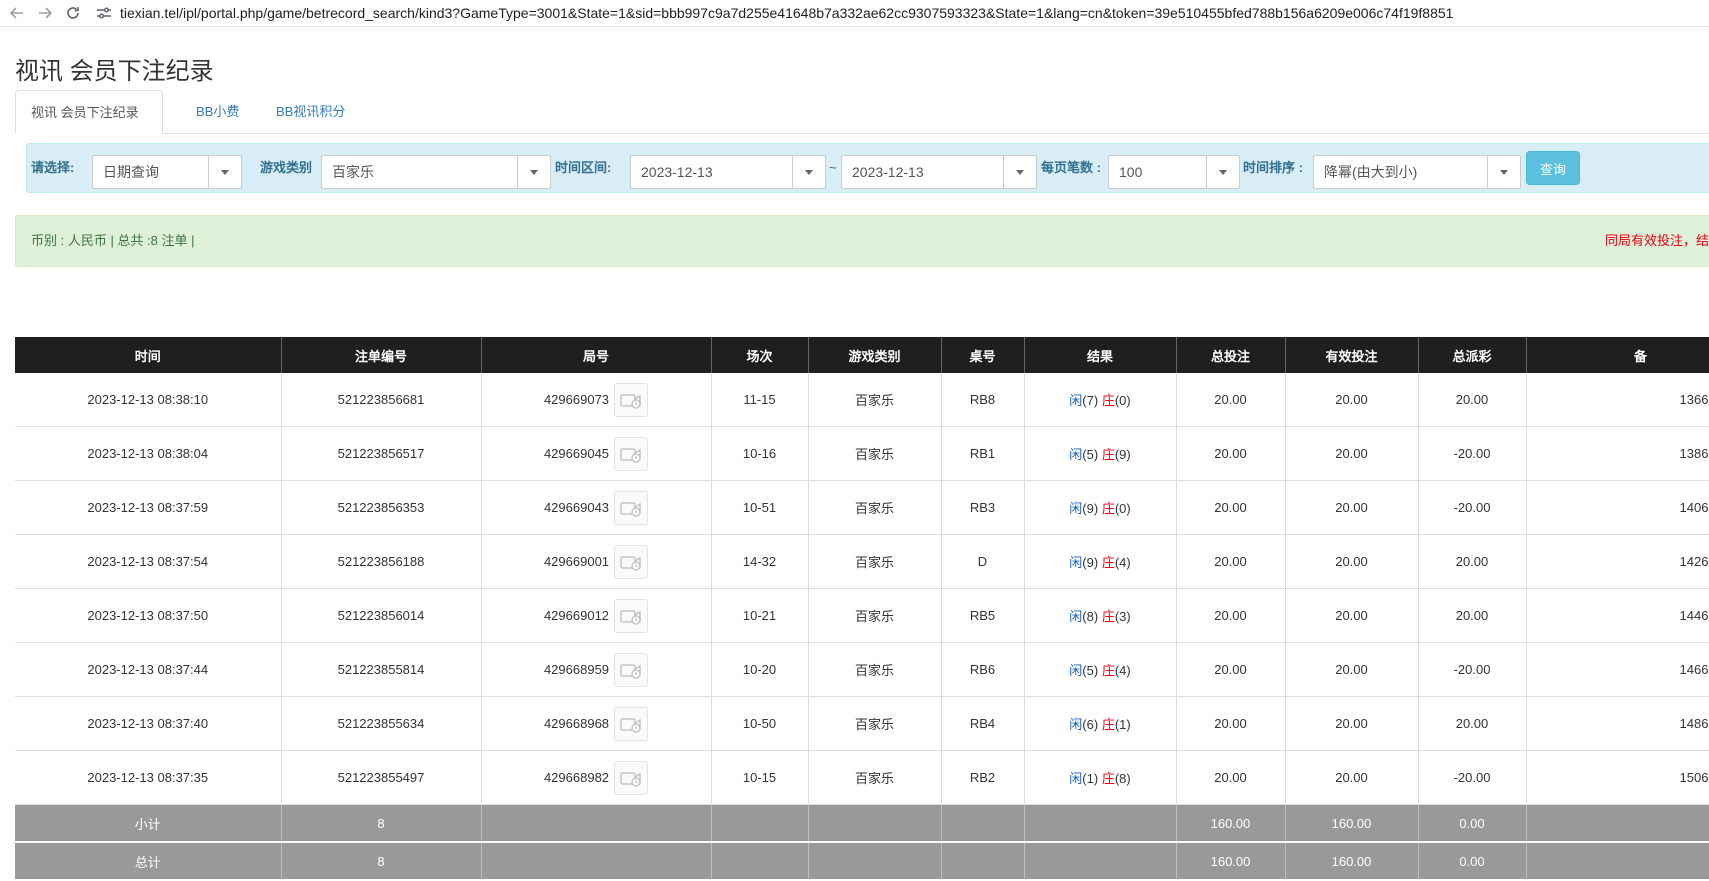 The width and height of the screenshot is (1709, 881). What do you see at coordinates (1122, 778) in the screenshot?
I see `banker-score: (8)` at bounding box center [1122, 778].